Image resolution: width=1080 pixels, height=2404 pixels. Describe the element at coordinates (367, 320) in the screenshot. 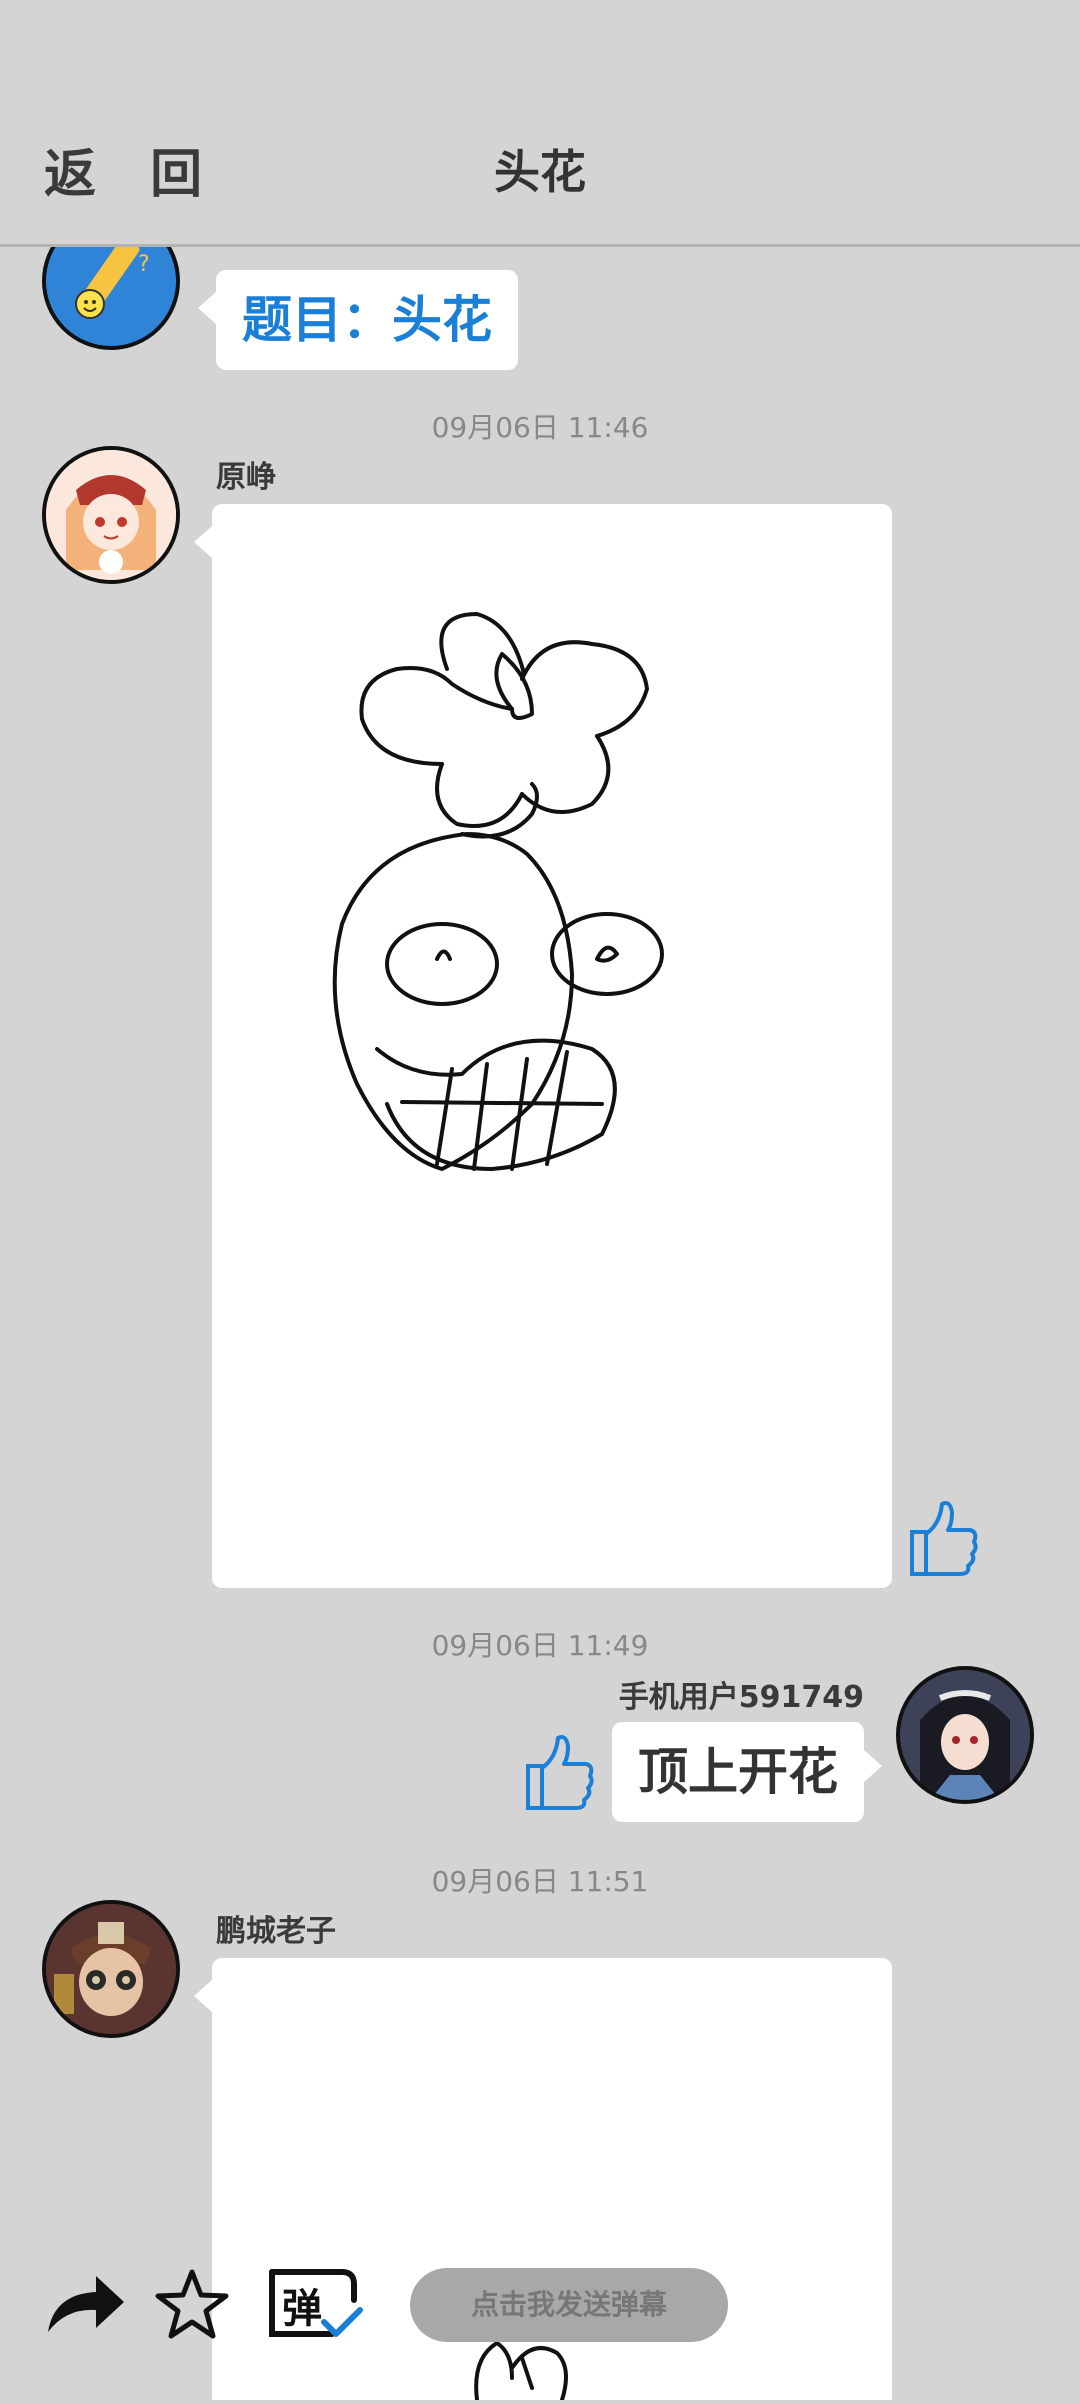

I see `topic-text: 题目：头花` at that location.